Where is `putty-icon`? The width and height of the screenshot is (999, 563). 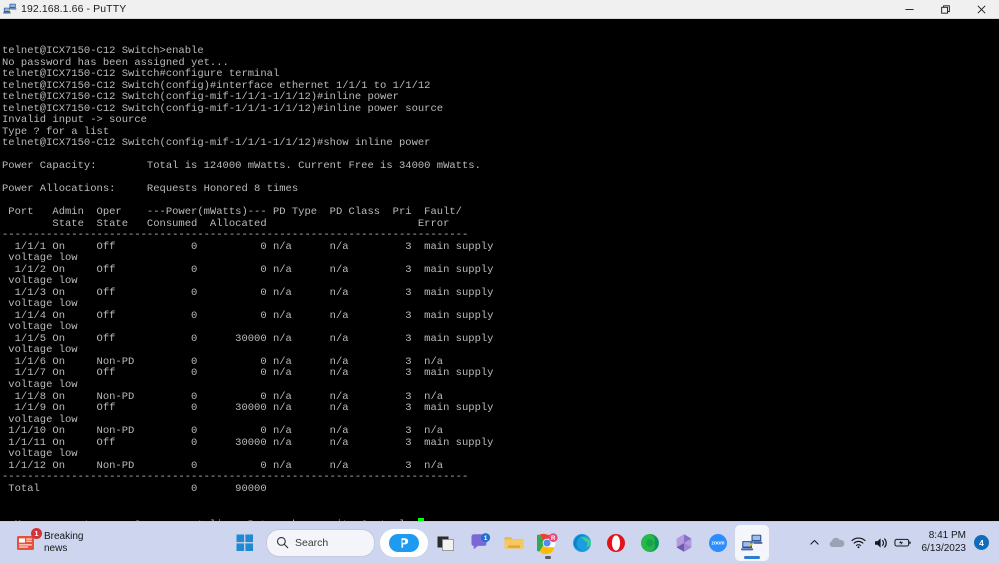
putty-icon is located at coordinates (752, 543).